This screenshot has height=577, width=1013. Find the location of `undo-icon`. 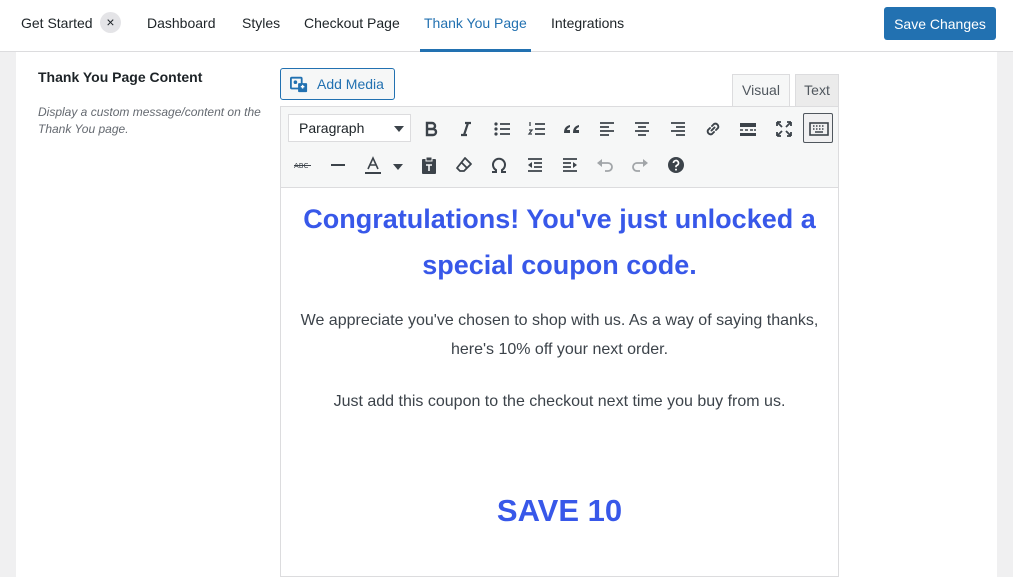

undo-icon is located at coordinates (605, 165).